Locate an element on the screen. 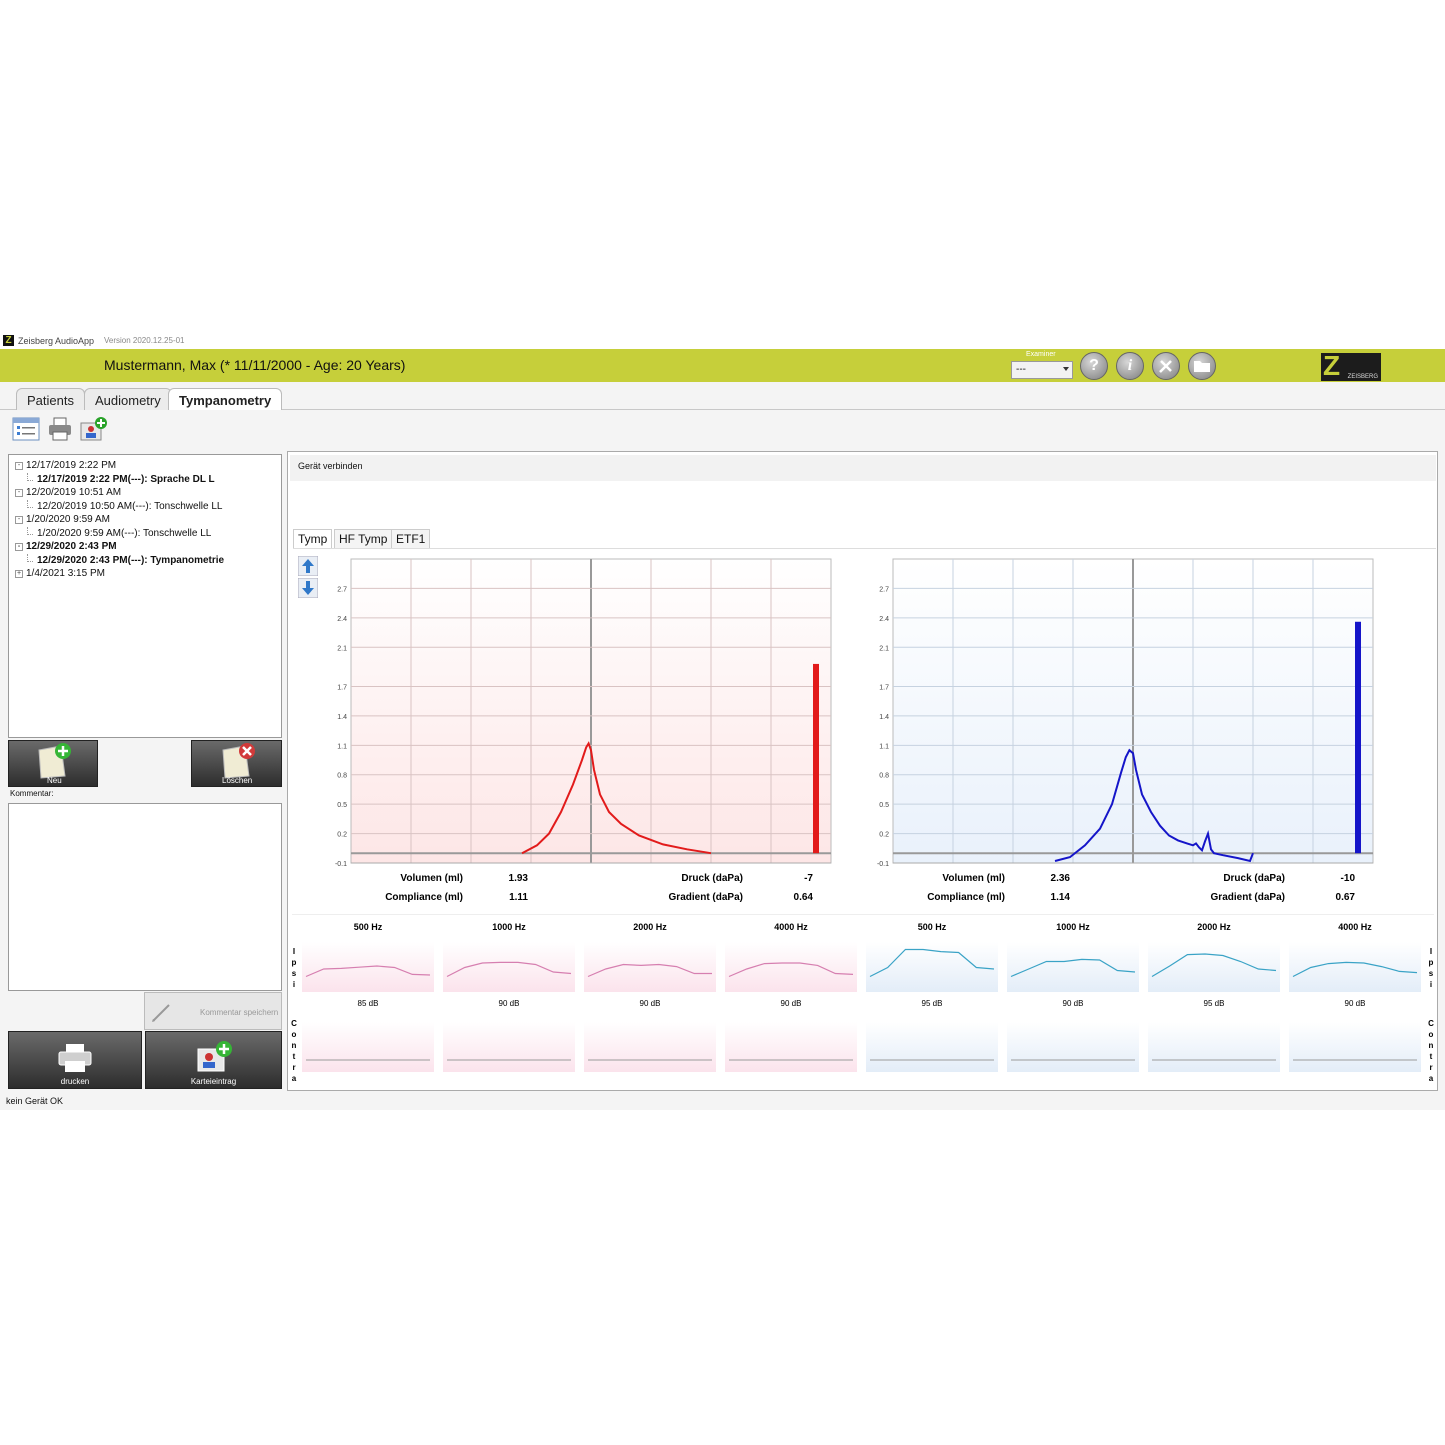 Image resolution: width=1445 pixels, height=1445 pixels. tree-item-label: 12/17/2019 2:22 PM is located at coordinates (71, 465).